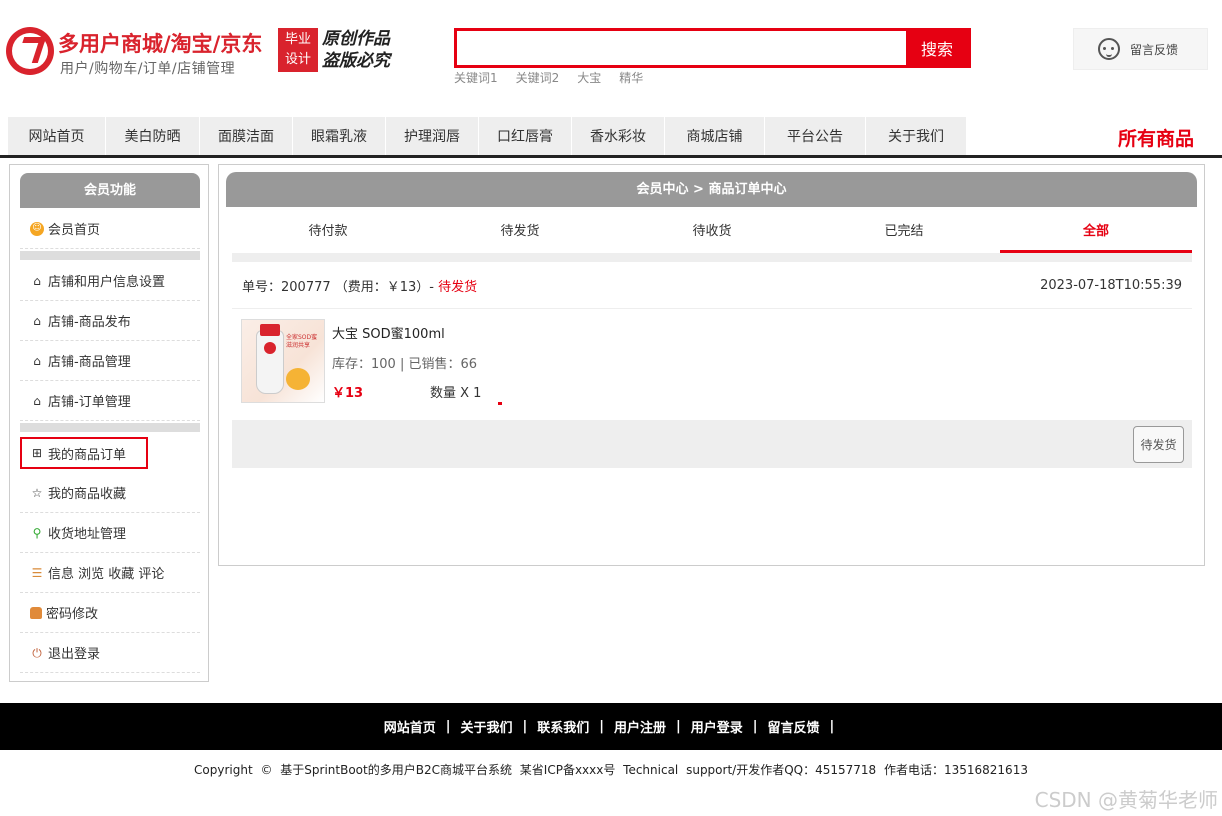 The image size is (1222, 816). I want to click on sidebar-item-product-publish: ⌂ 店铺-商品发布, so click(110, 321).